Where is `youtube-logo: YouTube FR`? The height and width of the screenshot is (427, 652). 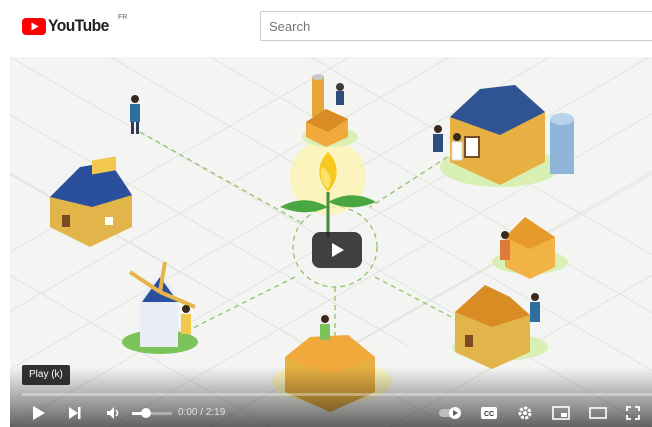 youtube-logo: YouTube FR is located at coordinates (74, 26).